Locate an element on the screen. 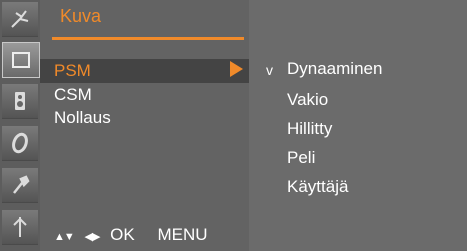  menu-item-psm: PSM is located at coordinates (72, 71).